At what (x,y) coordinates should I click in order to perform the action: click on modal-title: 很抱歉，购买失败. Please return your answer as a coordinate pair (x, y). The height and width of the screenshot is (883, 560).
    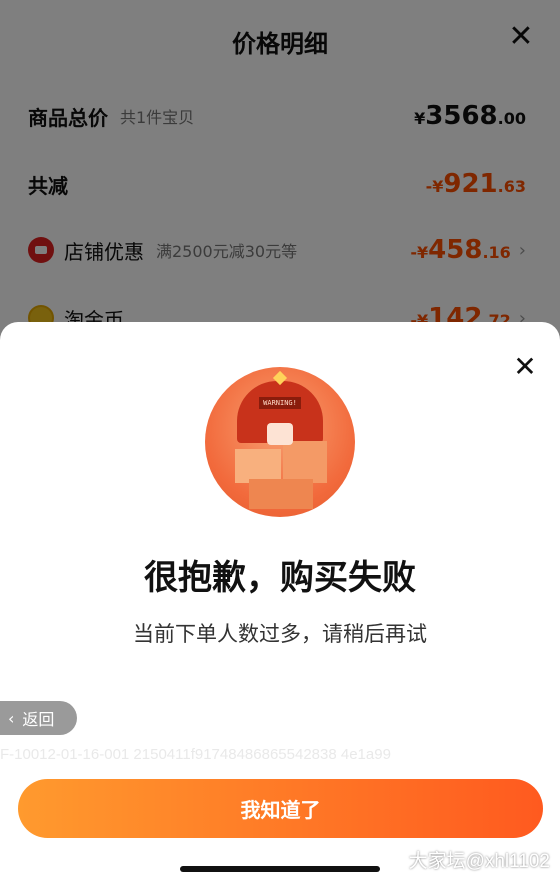
    Looking at the image, I should click on (280, 578).